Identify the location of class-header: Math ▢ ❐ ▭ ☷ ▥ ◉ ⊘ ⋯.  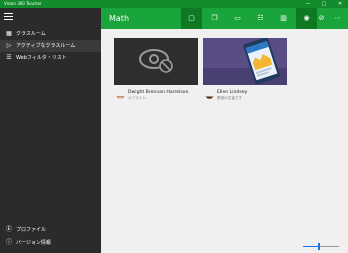
(224, 18).